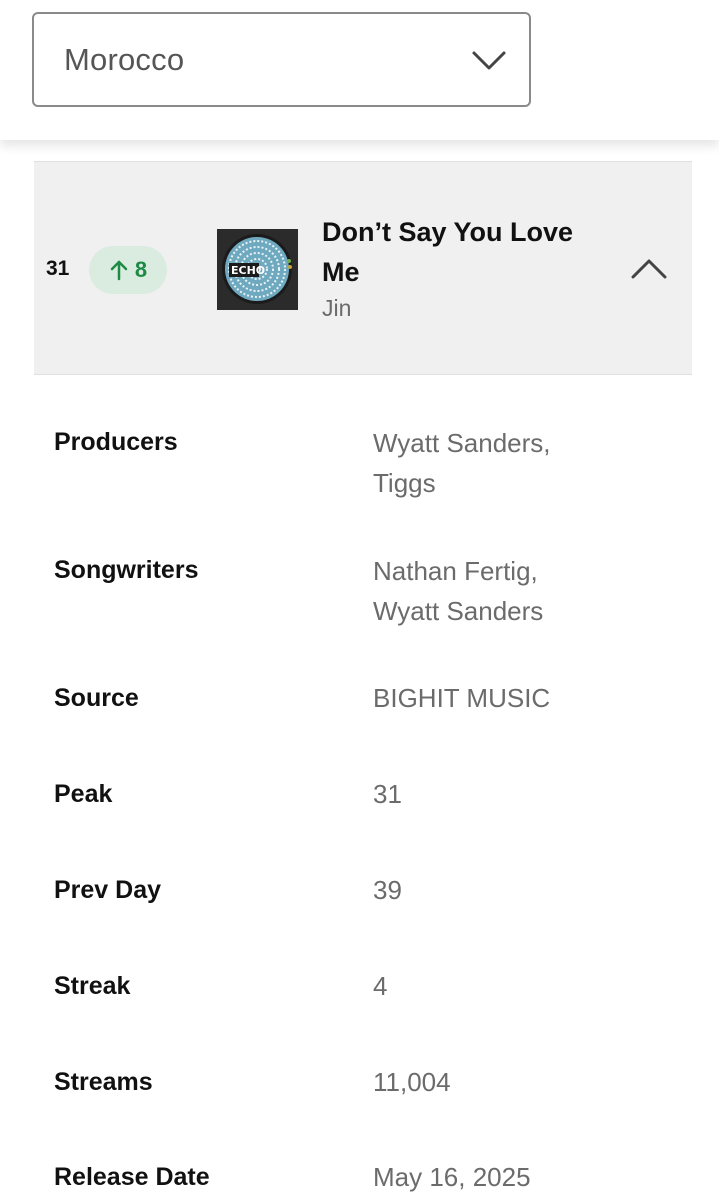 The width and height of the screenshot is (719, 1200). I want to click on prev-day-label: Prev Day, so click(108, 890).